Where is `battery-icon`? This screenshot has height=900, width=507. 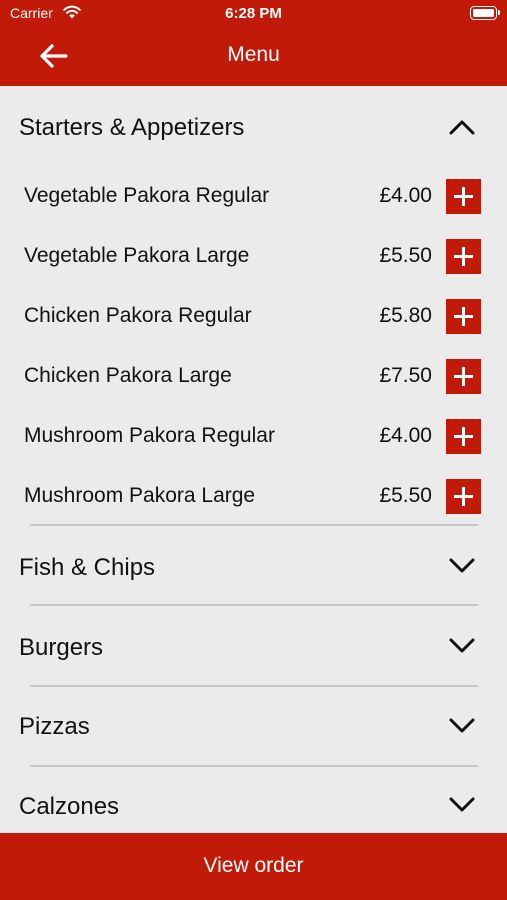
battery-icon is located at coordinates (485, 13).